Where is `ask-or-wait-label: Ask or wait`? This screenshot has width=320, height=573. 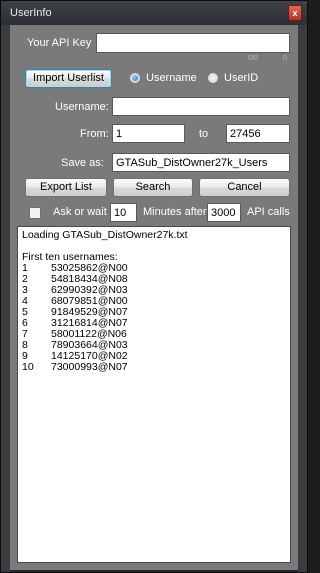
ask-or-wait-label: Ask or wait is located at coordinates (80, 212).